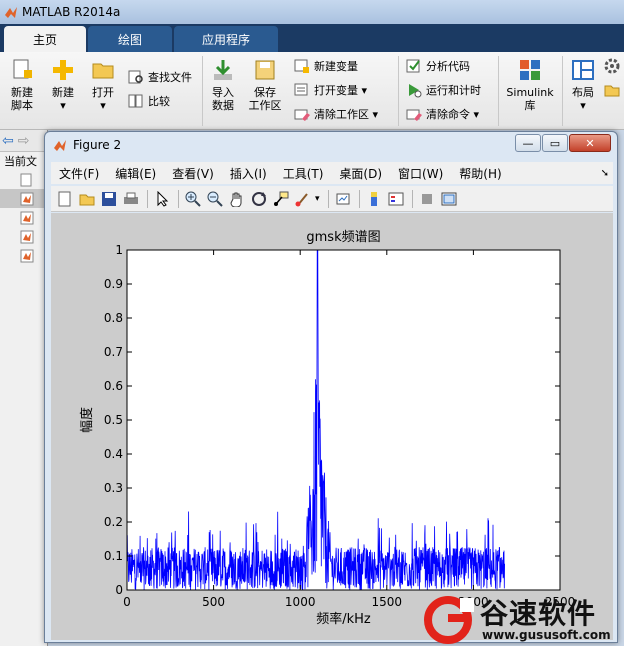 The width and height of the screenshot is (624, 646). Describe the element at coordinates (265, 92) in the screenshot. I see `save-workspace-label-1: 保存` at that location.